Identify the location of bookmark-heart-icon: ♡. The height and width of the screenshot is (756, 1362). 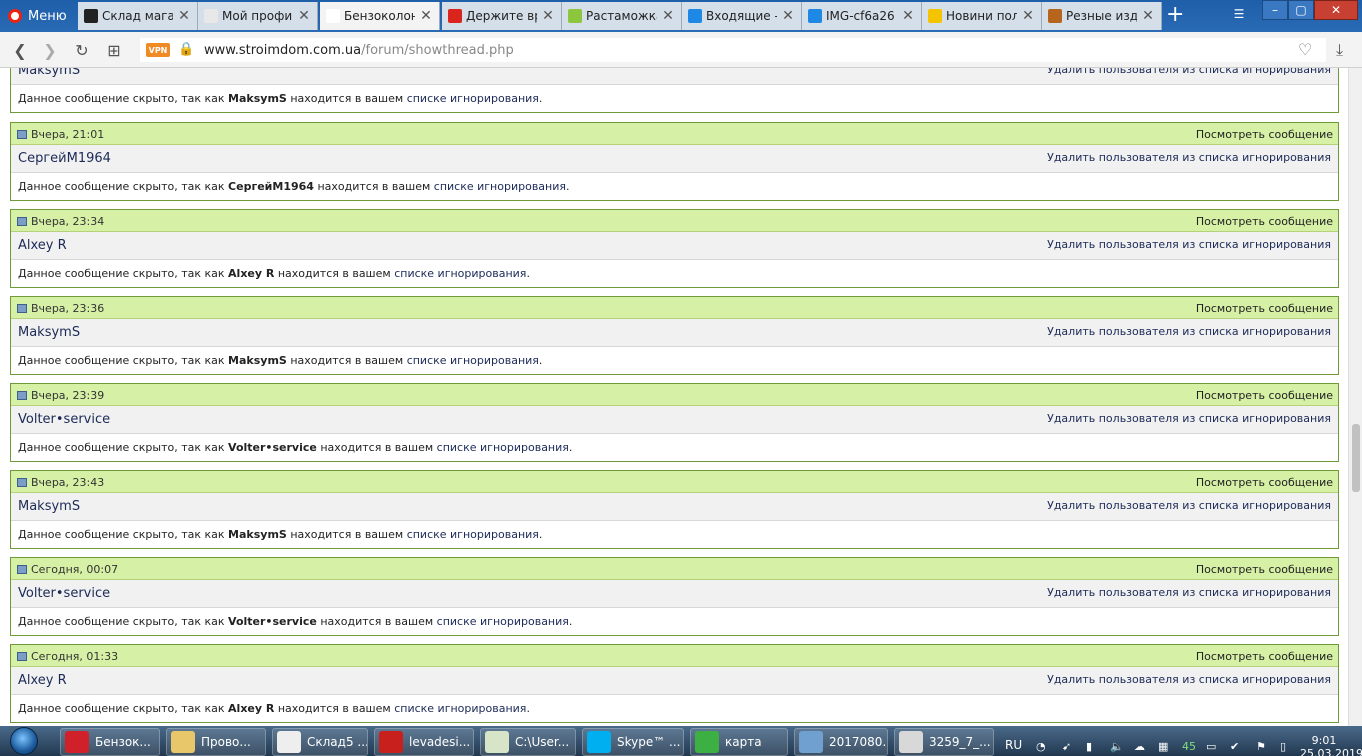
(1305, 49).